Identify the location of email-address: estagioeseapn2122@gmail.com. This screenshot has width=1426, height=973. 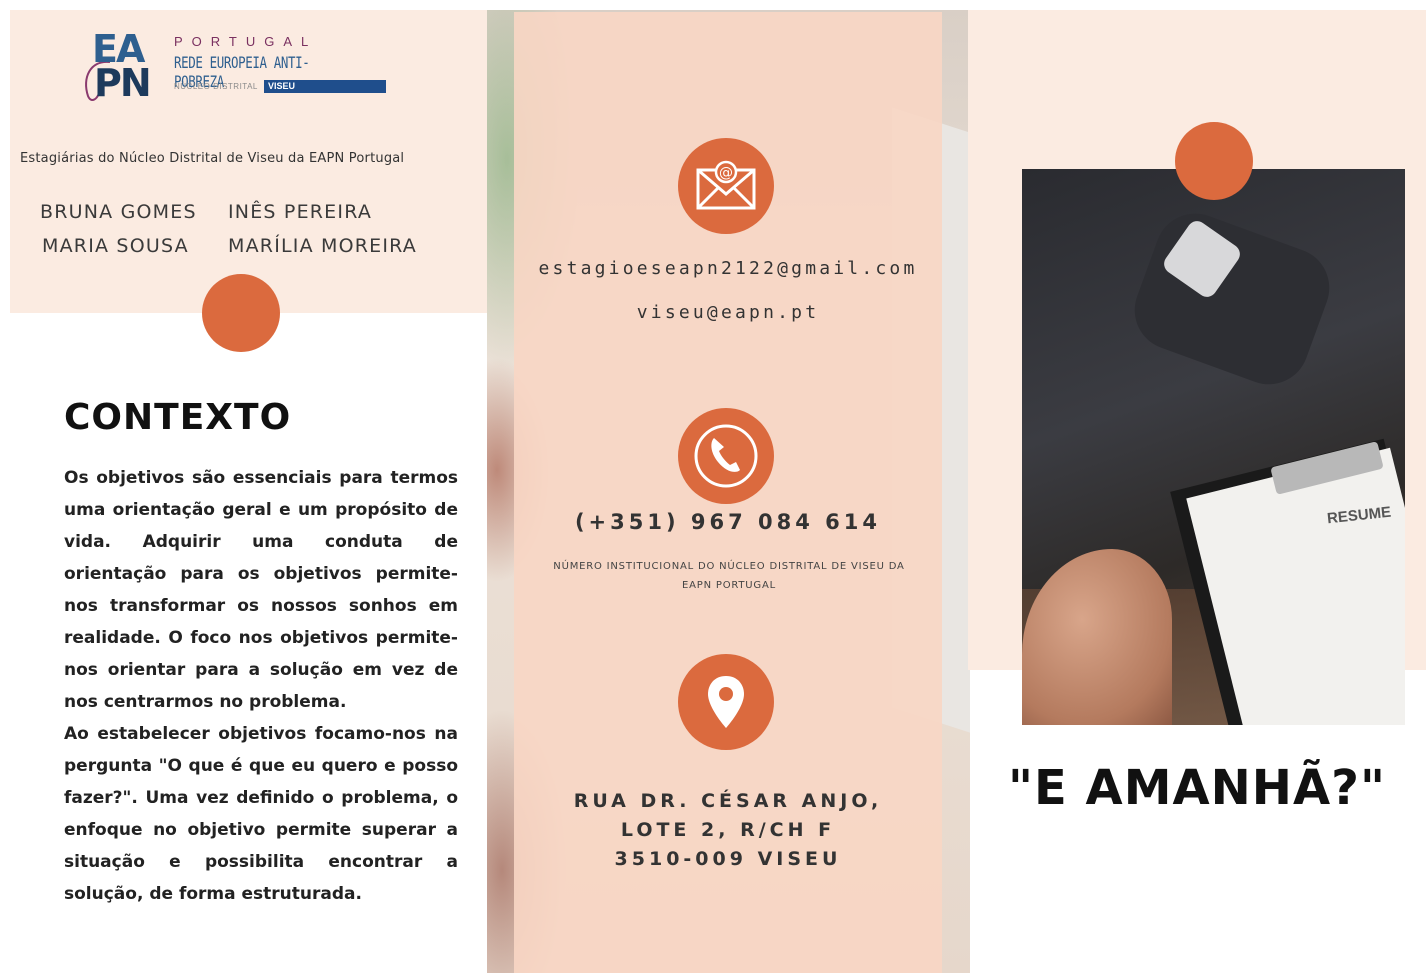
(728, 268).